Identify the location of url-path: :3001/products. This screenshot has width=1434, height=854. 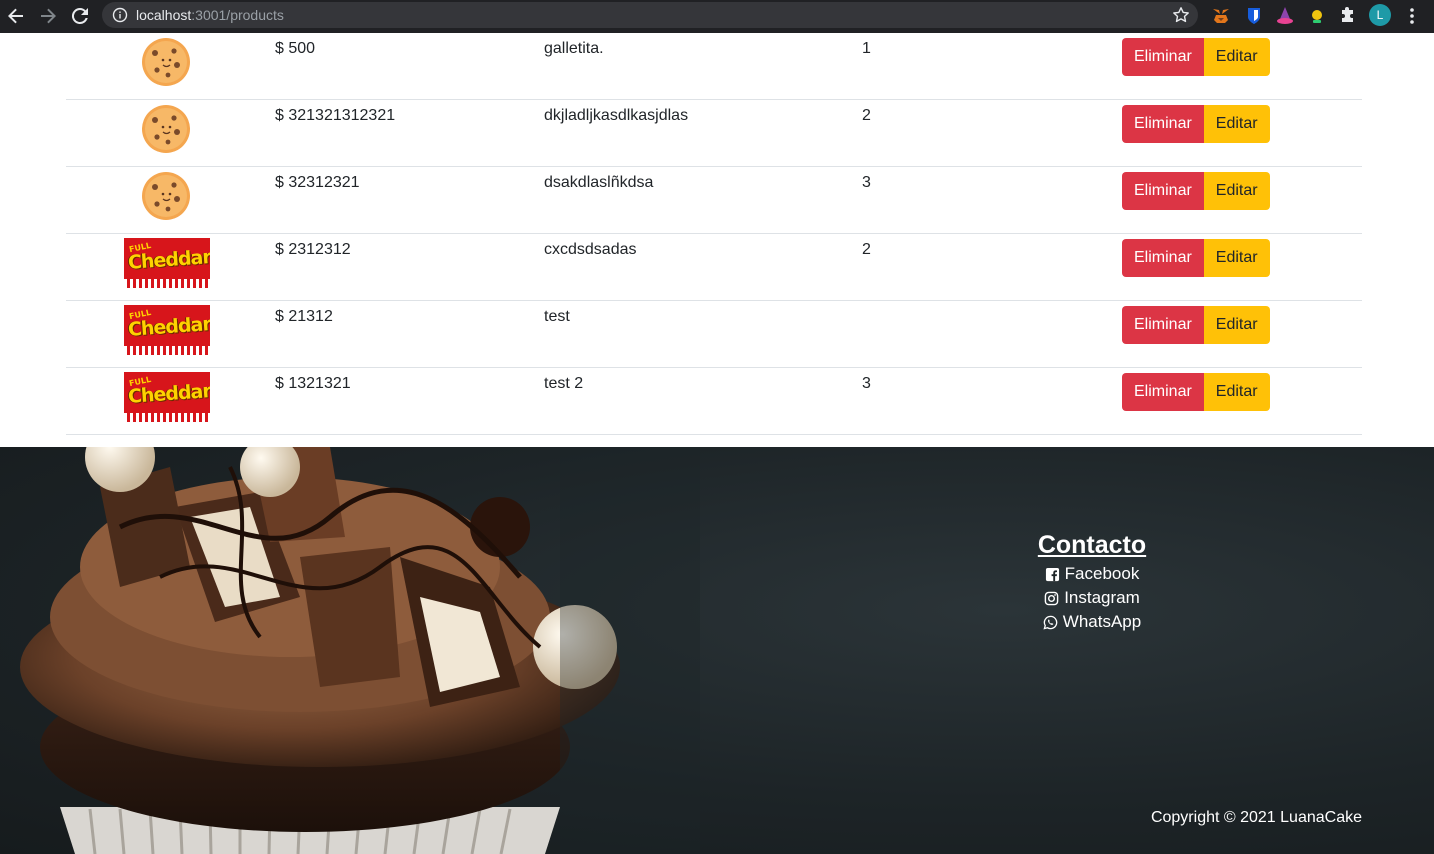
(237, 15).